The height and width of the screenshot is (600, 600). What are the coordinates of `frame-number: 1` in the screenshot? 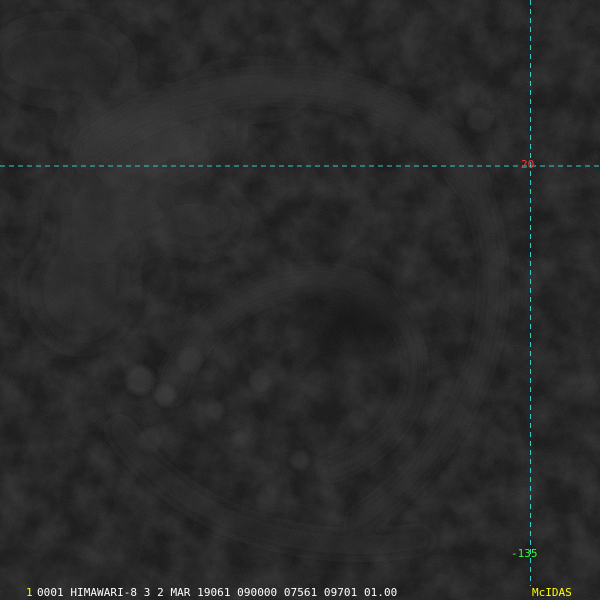 It's located at (29, 592).